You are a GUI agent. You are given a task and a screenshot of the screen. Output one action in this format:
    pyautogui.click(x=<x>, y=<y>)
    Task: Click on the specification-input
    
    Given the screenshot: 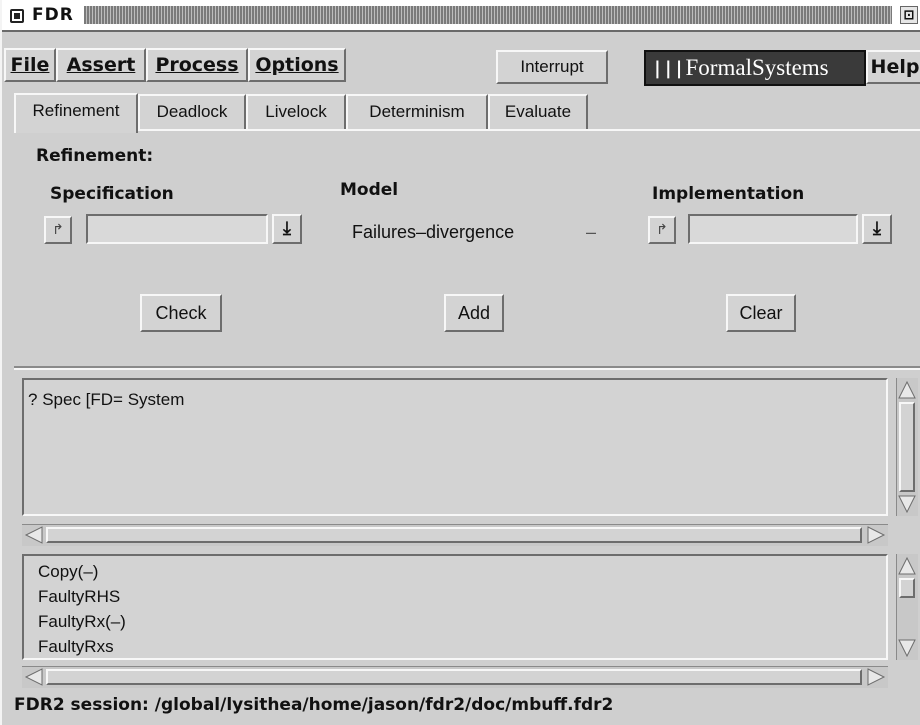 What is the action you would take?
    pyautogui.click(x=177, y=229)
    